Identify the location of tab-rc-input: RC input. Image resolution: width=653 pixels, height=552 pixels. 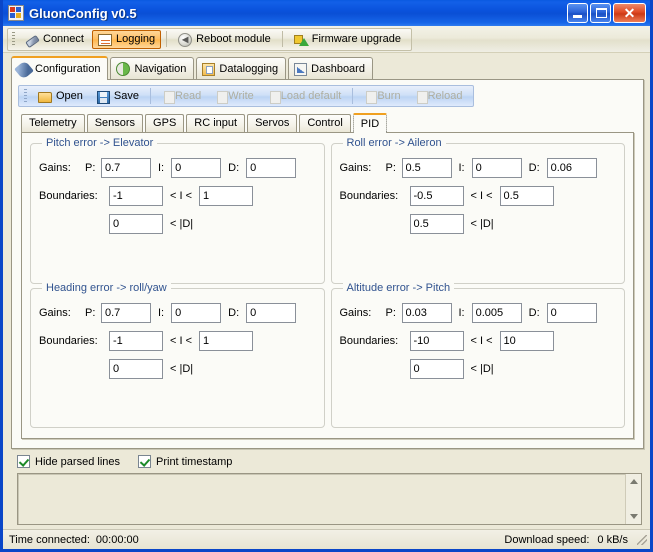
(216, 123).